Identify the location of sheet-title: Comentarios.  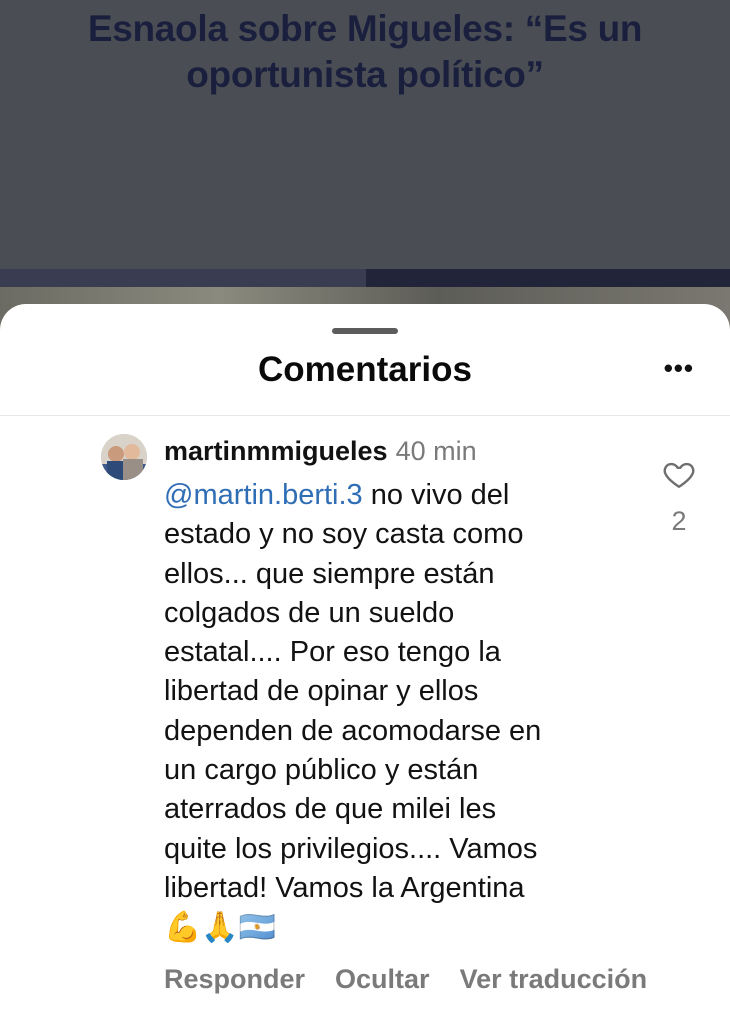
(365, 369).